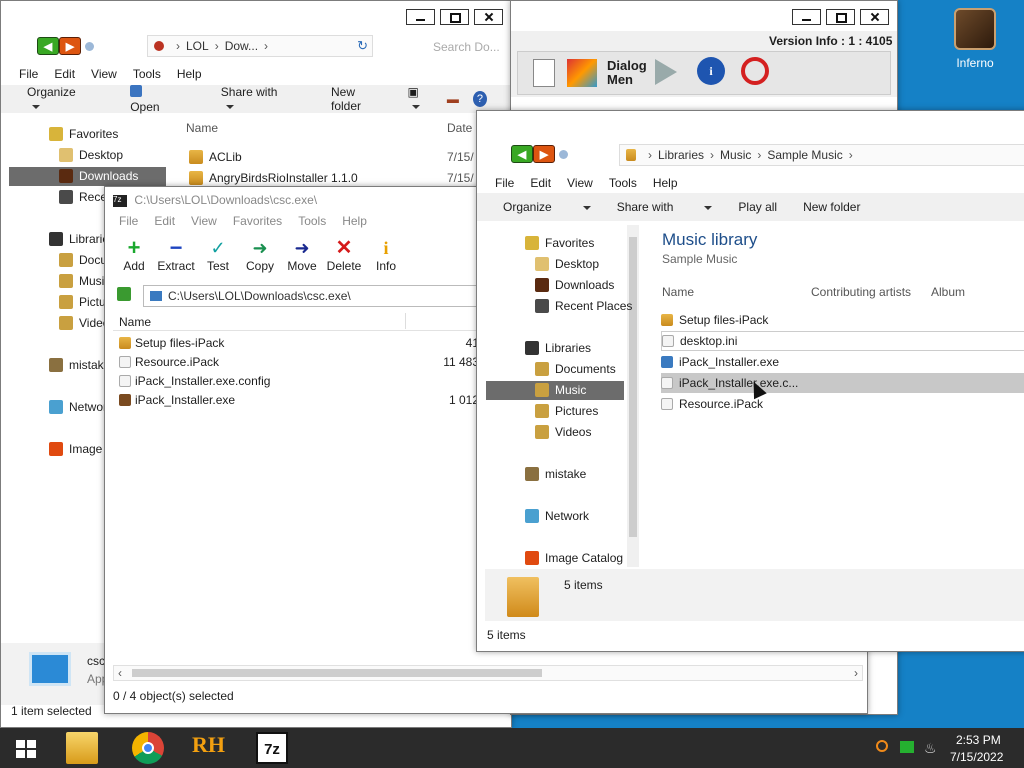 This screenshot has width=1024, height=768. I want to click on clock-date: 7/15/2022, so click(976, 757).